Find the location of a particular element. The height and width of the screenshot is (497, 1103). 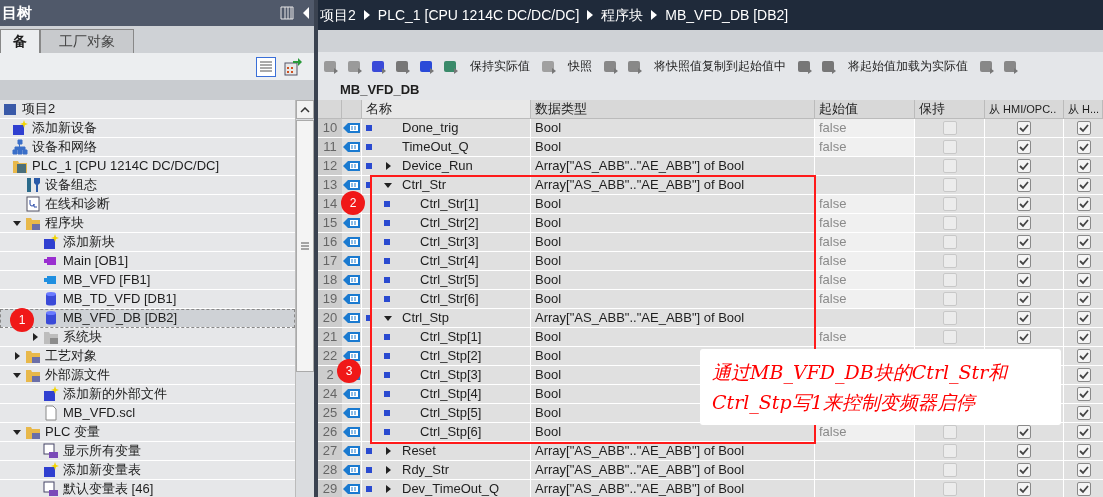

tree-item: PLC_1 [CPU 1214C DC/DC/DC] is located at coordinates (147, 166).